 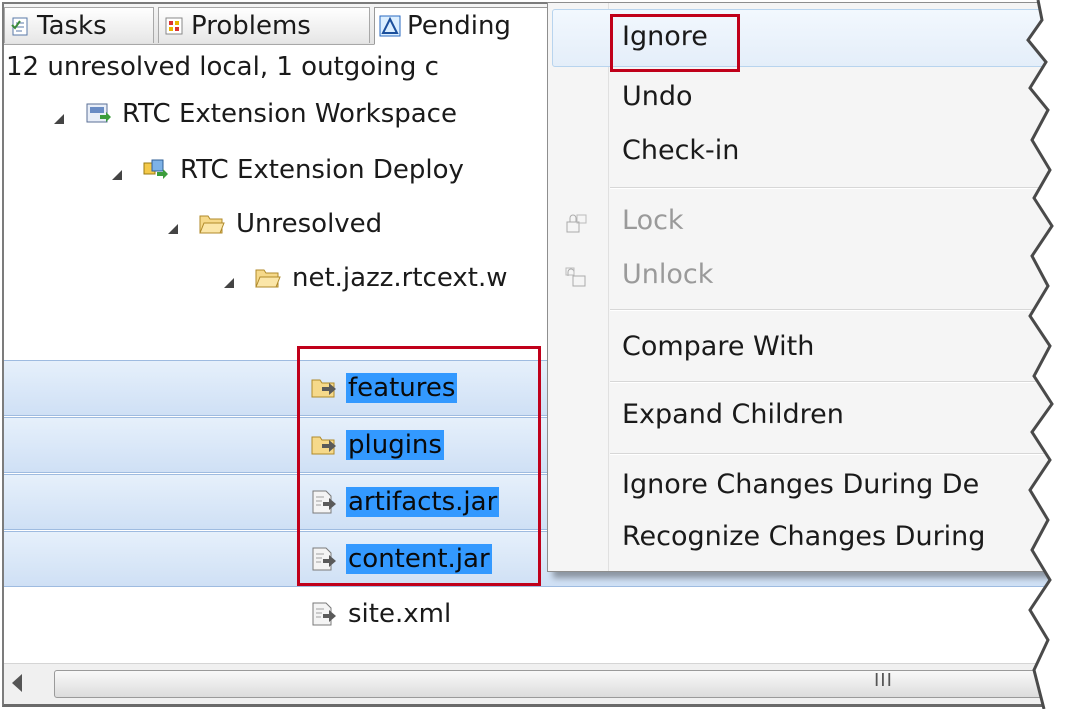 What do you see at coordinates (733, 414) in the screenshot?
I see `menu-item-label: Expand Children` at bounding box center [733, 414].